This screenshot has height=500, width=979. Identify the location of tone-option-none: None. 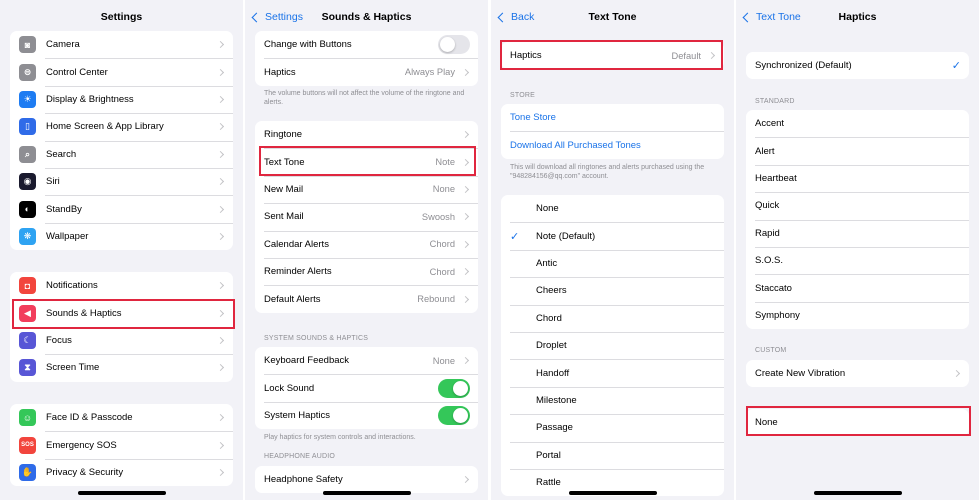
(612, 208).